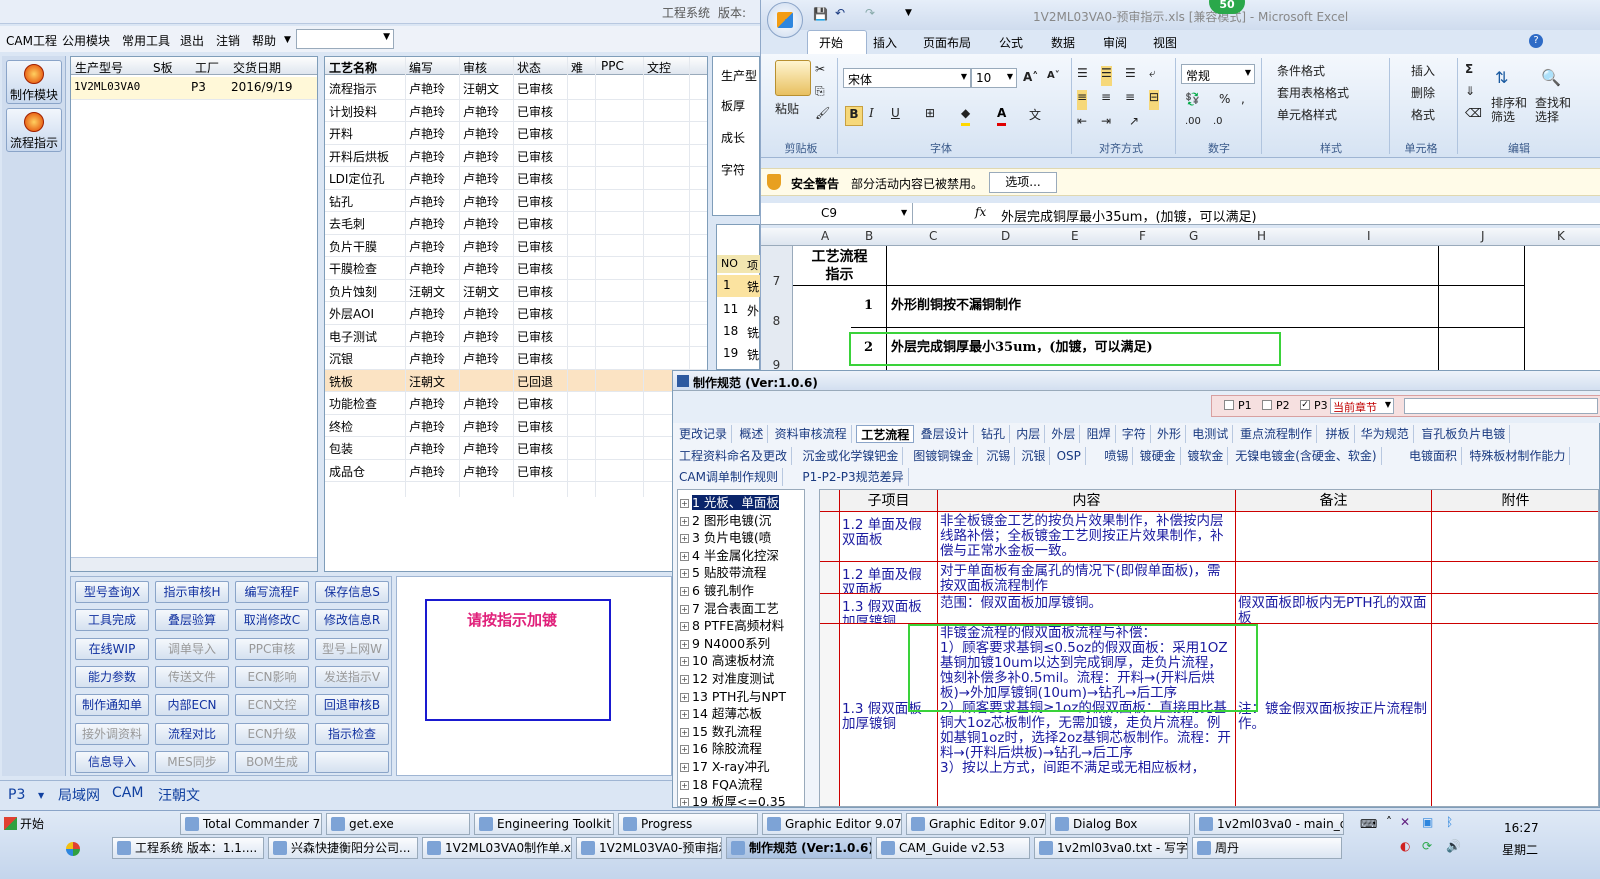  What do you see at coordinates (1368, 824) in the screenshot?
I see `tray-keyboard-icon: ⌨` at bounding box center [1368, 824].